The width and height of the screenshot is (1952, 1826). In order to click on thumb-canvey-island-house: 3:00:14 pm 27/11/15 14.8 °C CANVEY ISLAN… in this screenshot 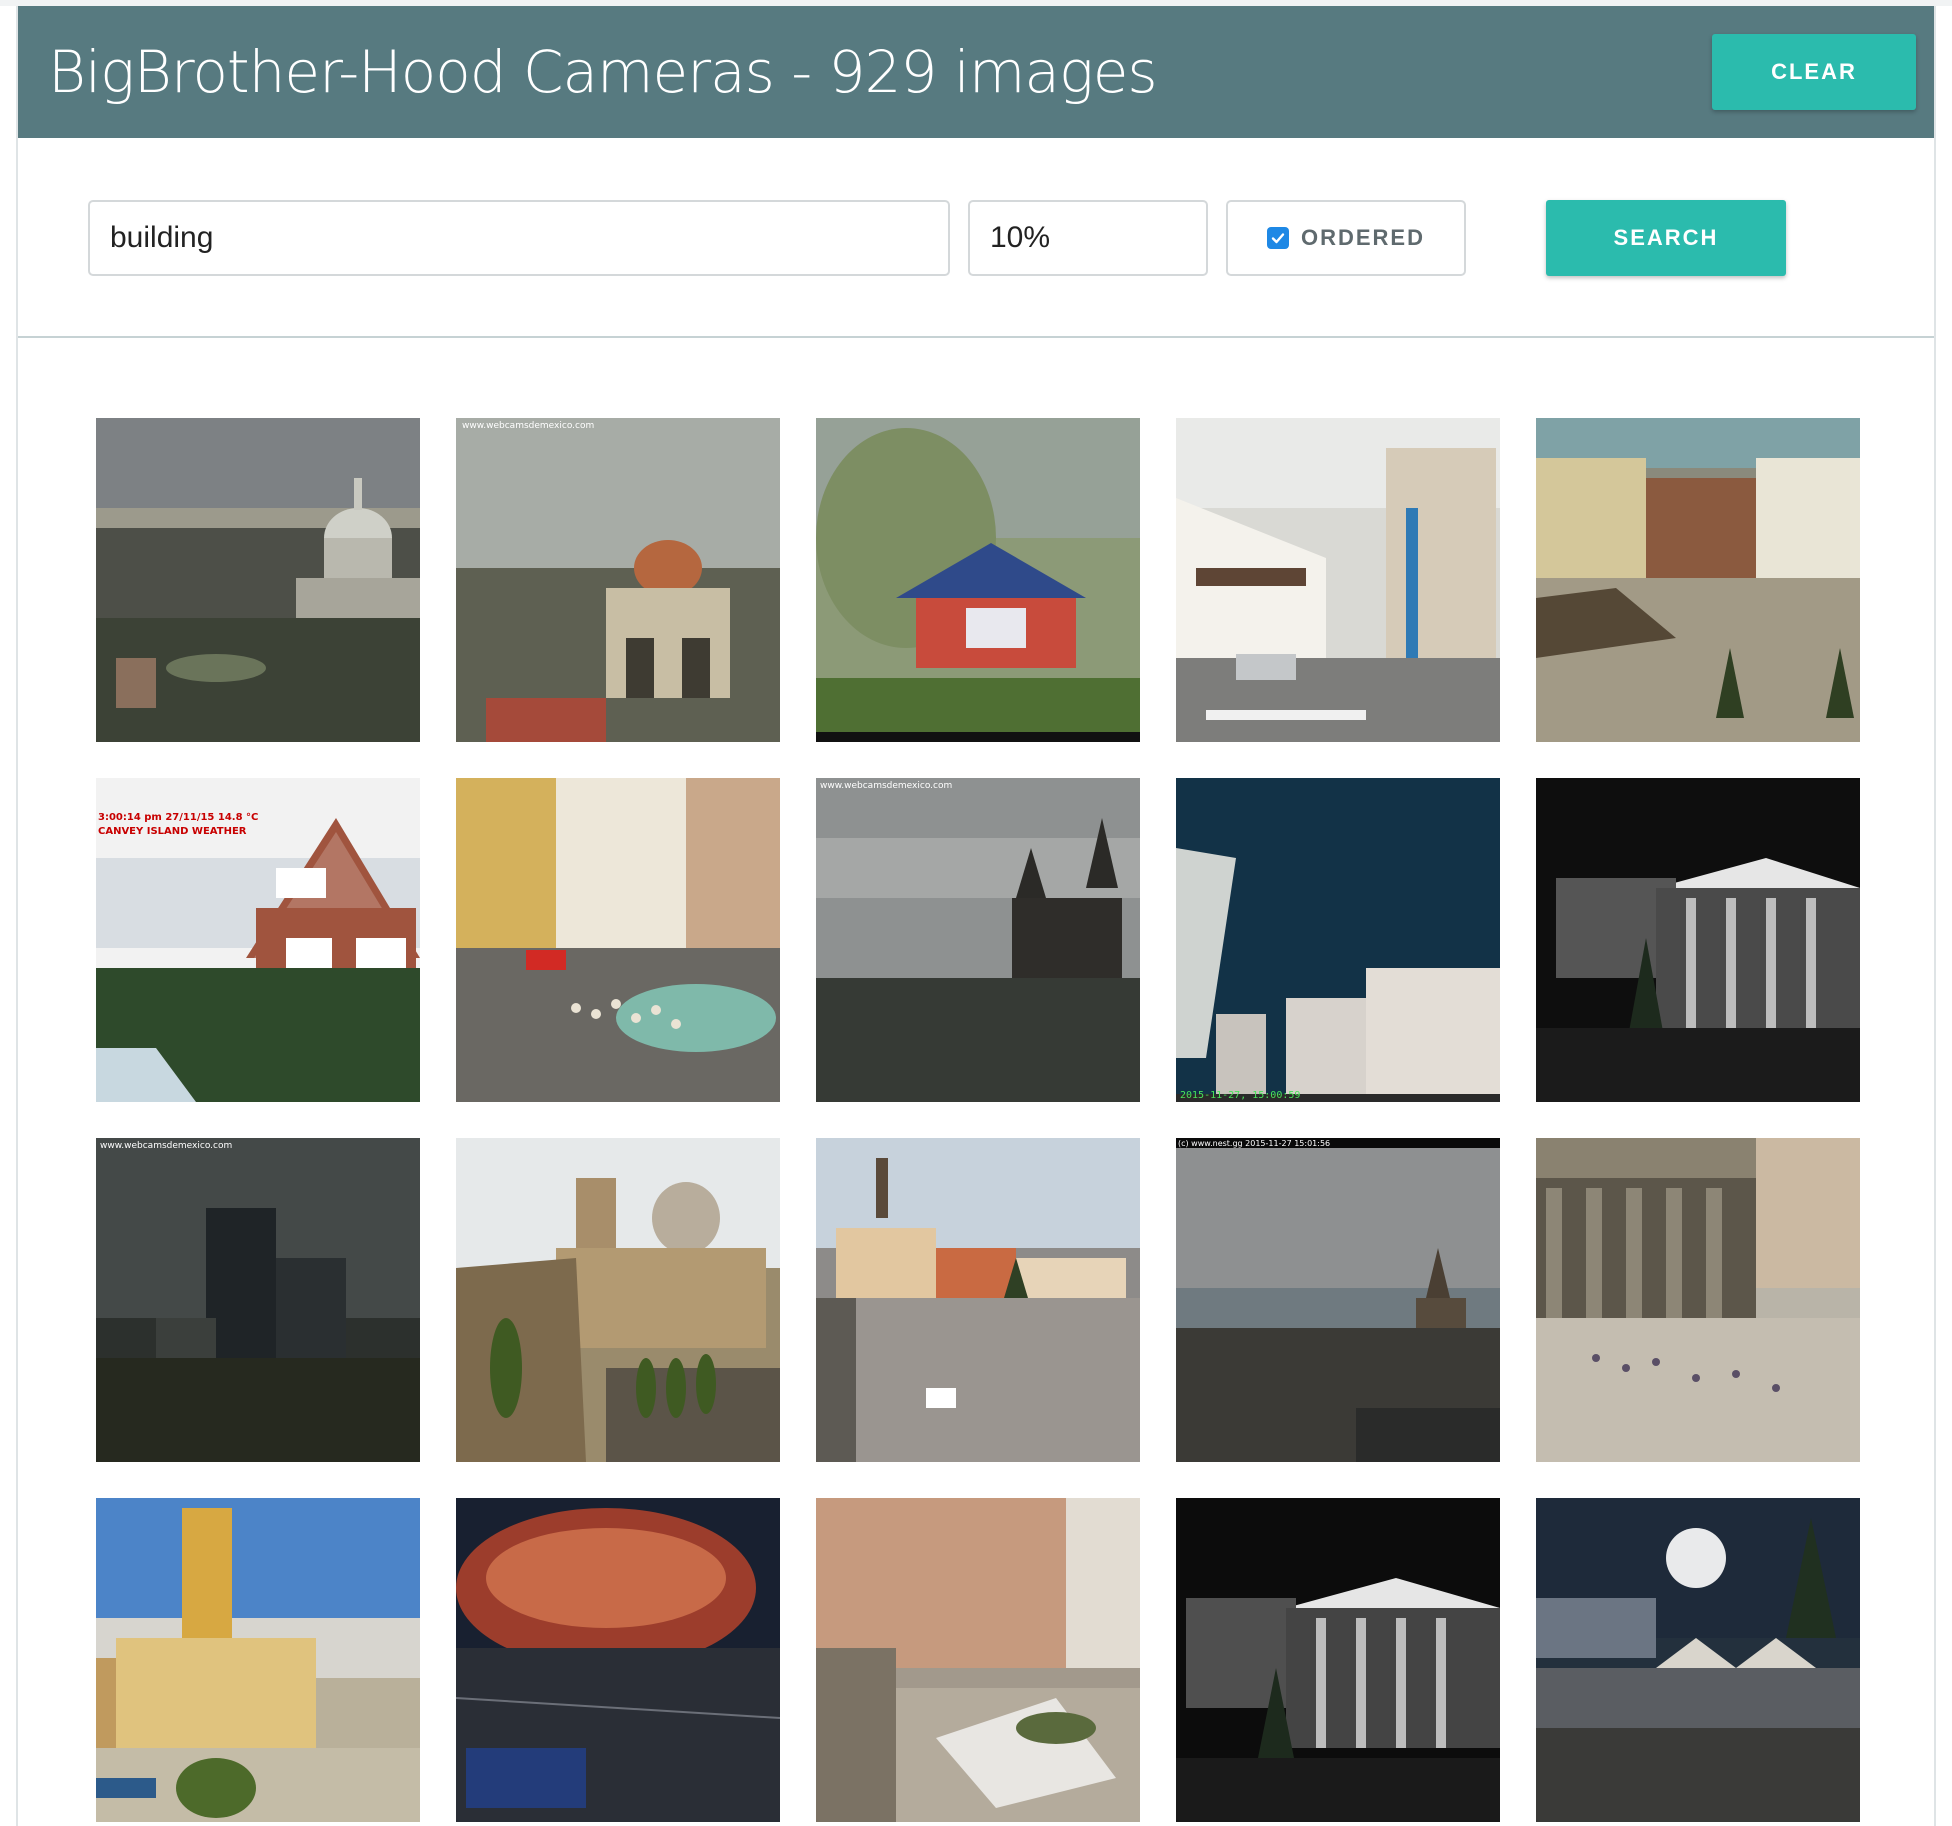, I will do `click(258, 940)`.